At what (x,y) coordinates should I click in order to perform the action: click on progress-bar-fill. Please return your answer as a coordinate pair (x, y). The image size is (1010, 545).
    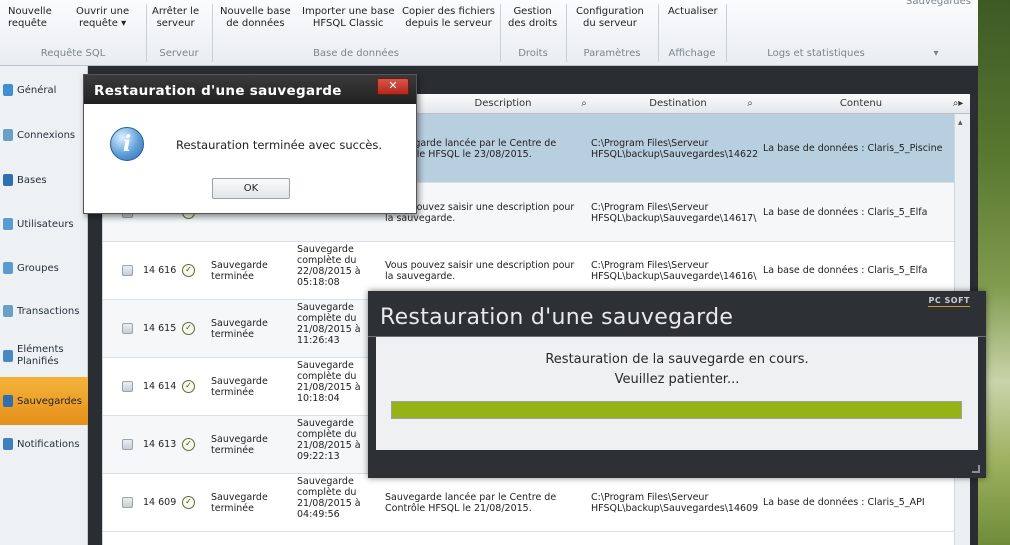
    Looking at the image, I should click on (676, 410).